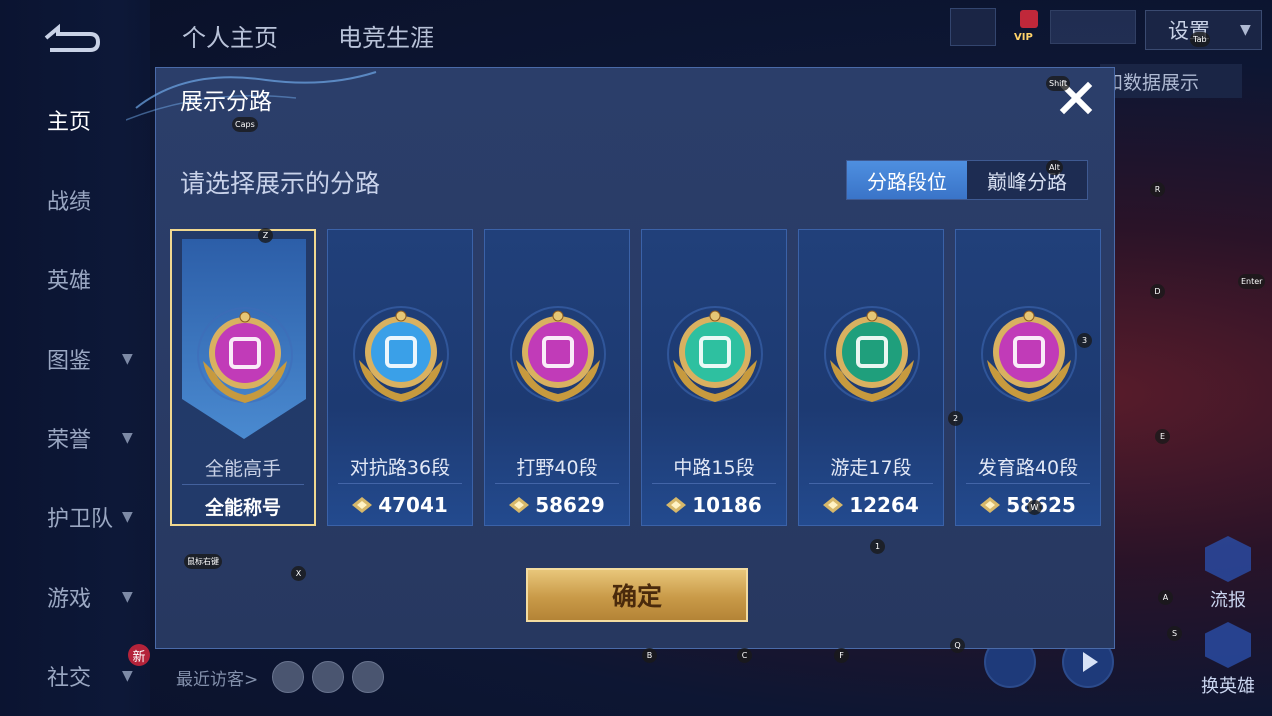 This screenshot has height=716, width=1272. What do you see at coordinates (907, 180) in the screenshot?
I see `tab-lane-rank: 分路段位` at bounding box center [907, 180].